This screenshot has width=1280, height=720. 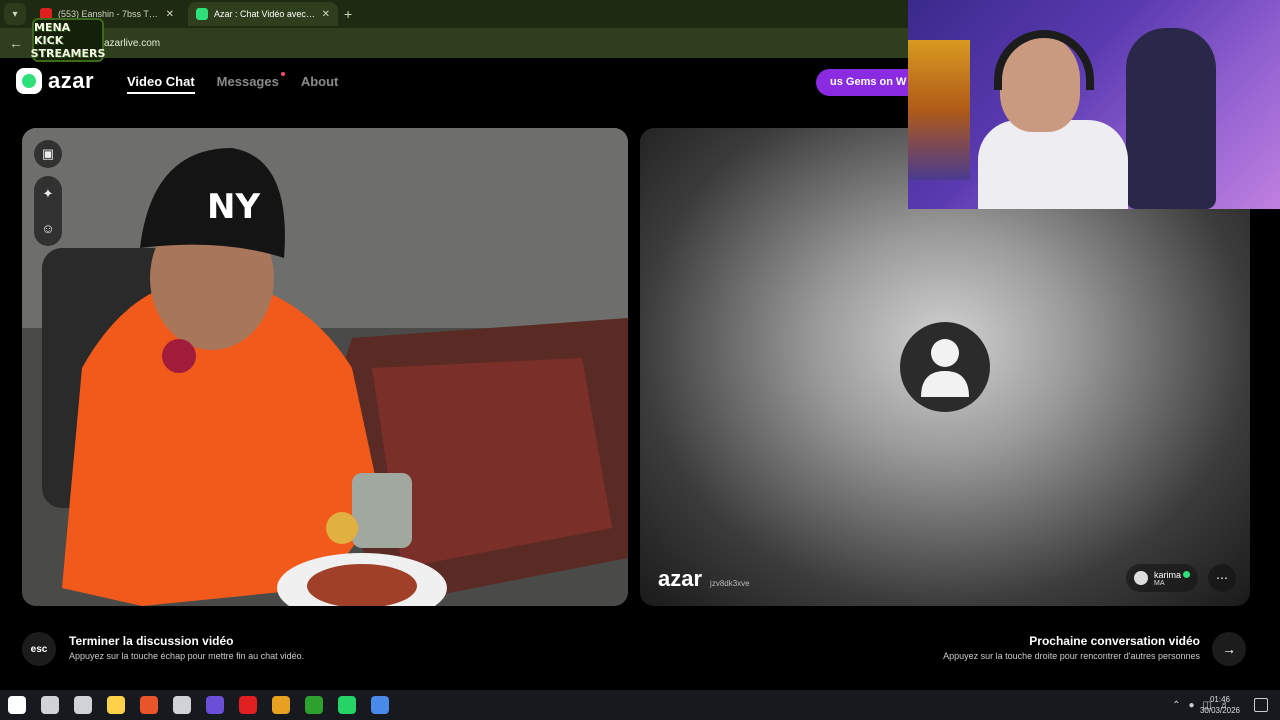 I want to click on svg-text: NY, so click(x=233, y=207).